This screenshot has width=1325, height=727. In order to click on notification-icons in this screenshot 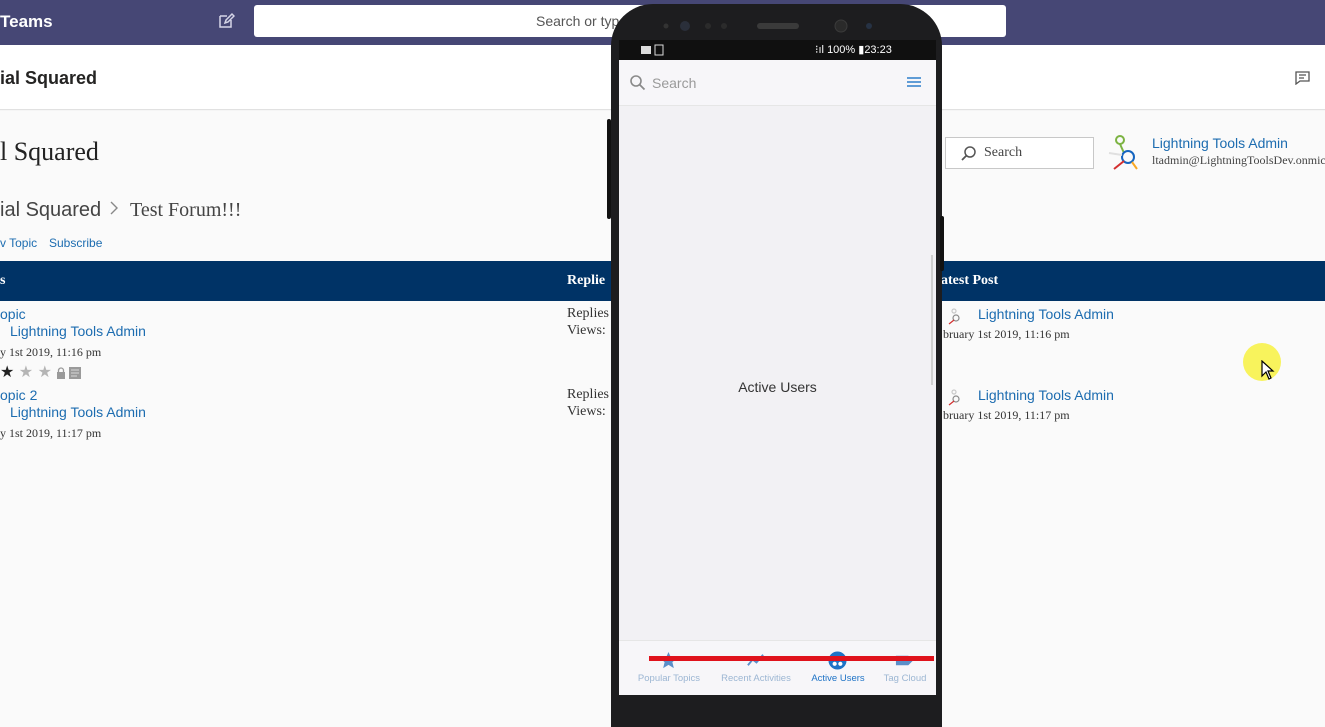, I will do `click(652, 50)`.